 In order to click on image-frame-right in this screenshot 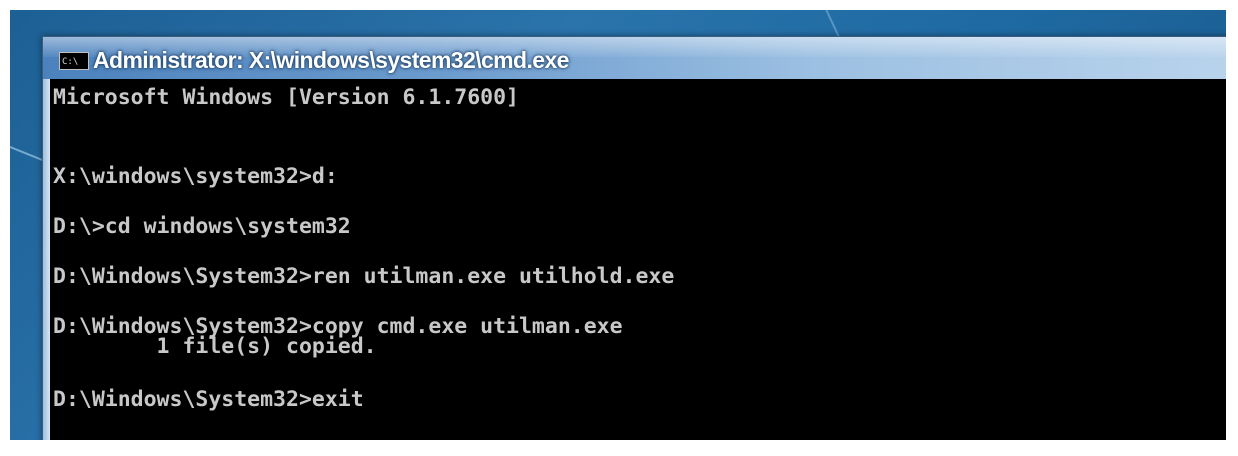, I will do `click(1232, 228)`.